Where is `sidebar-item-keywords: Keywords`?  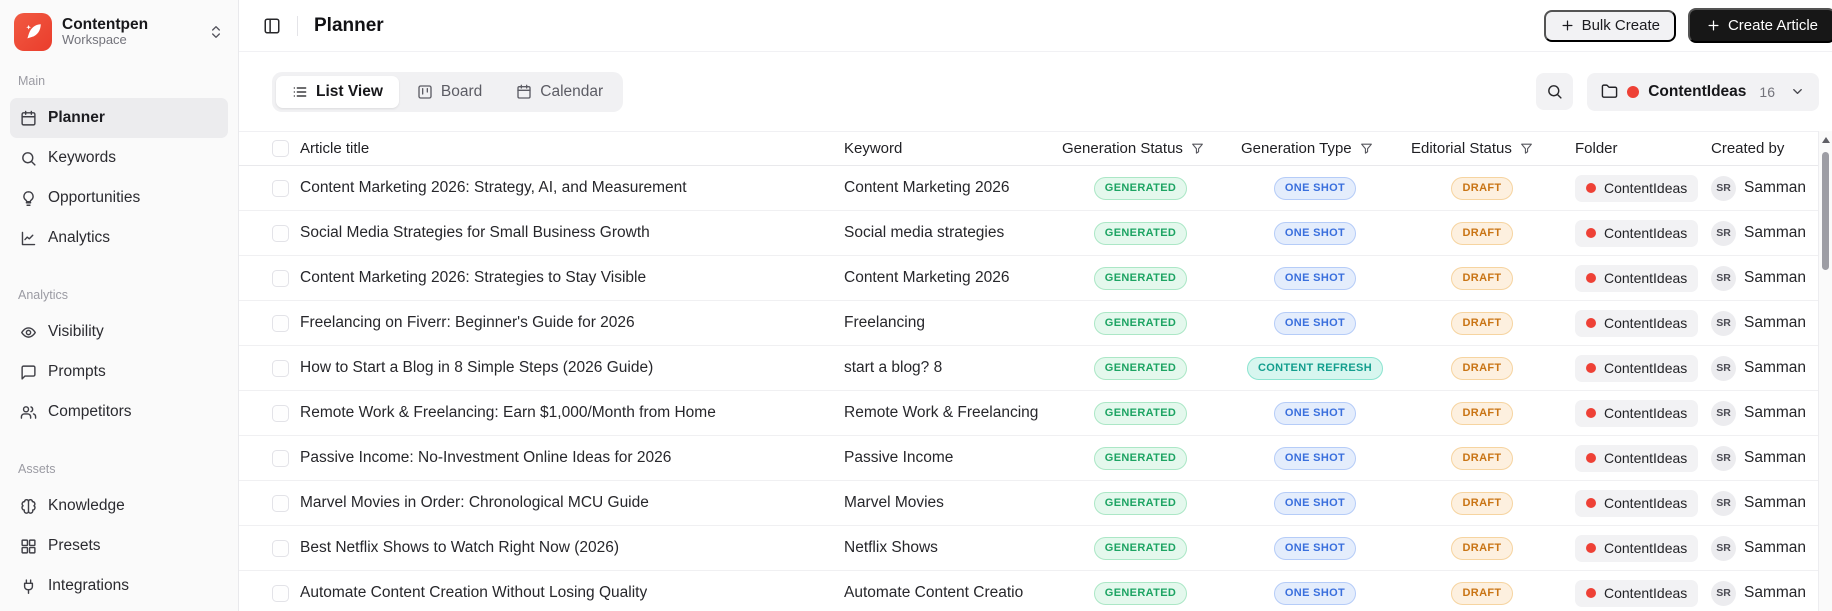 sidebar-item-keywords: Keywords is located at coordinates (119, 158).